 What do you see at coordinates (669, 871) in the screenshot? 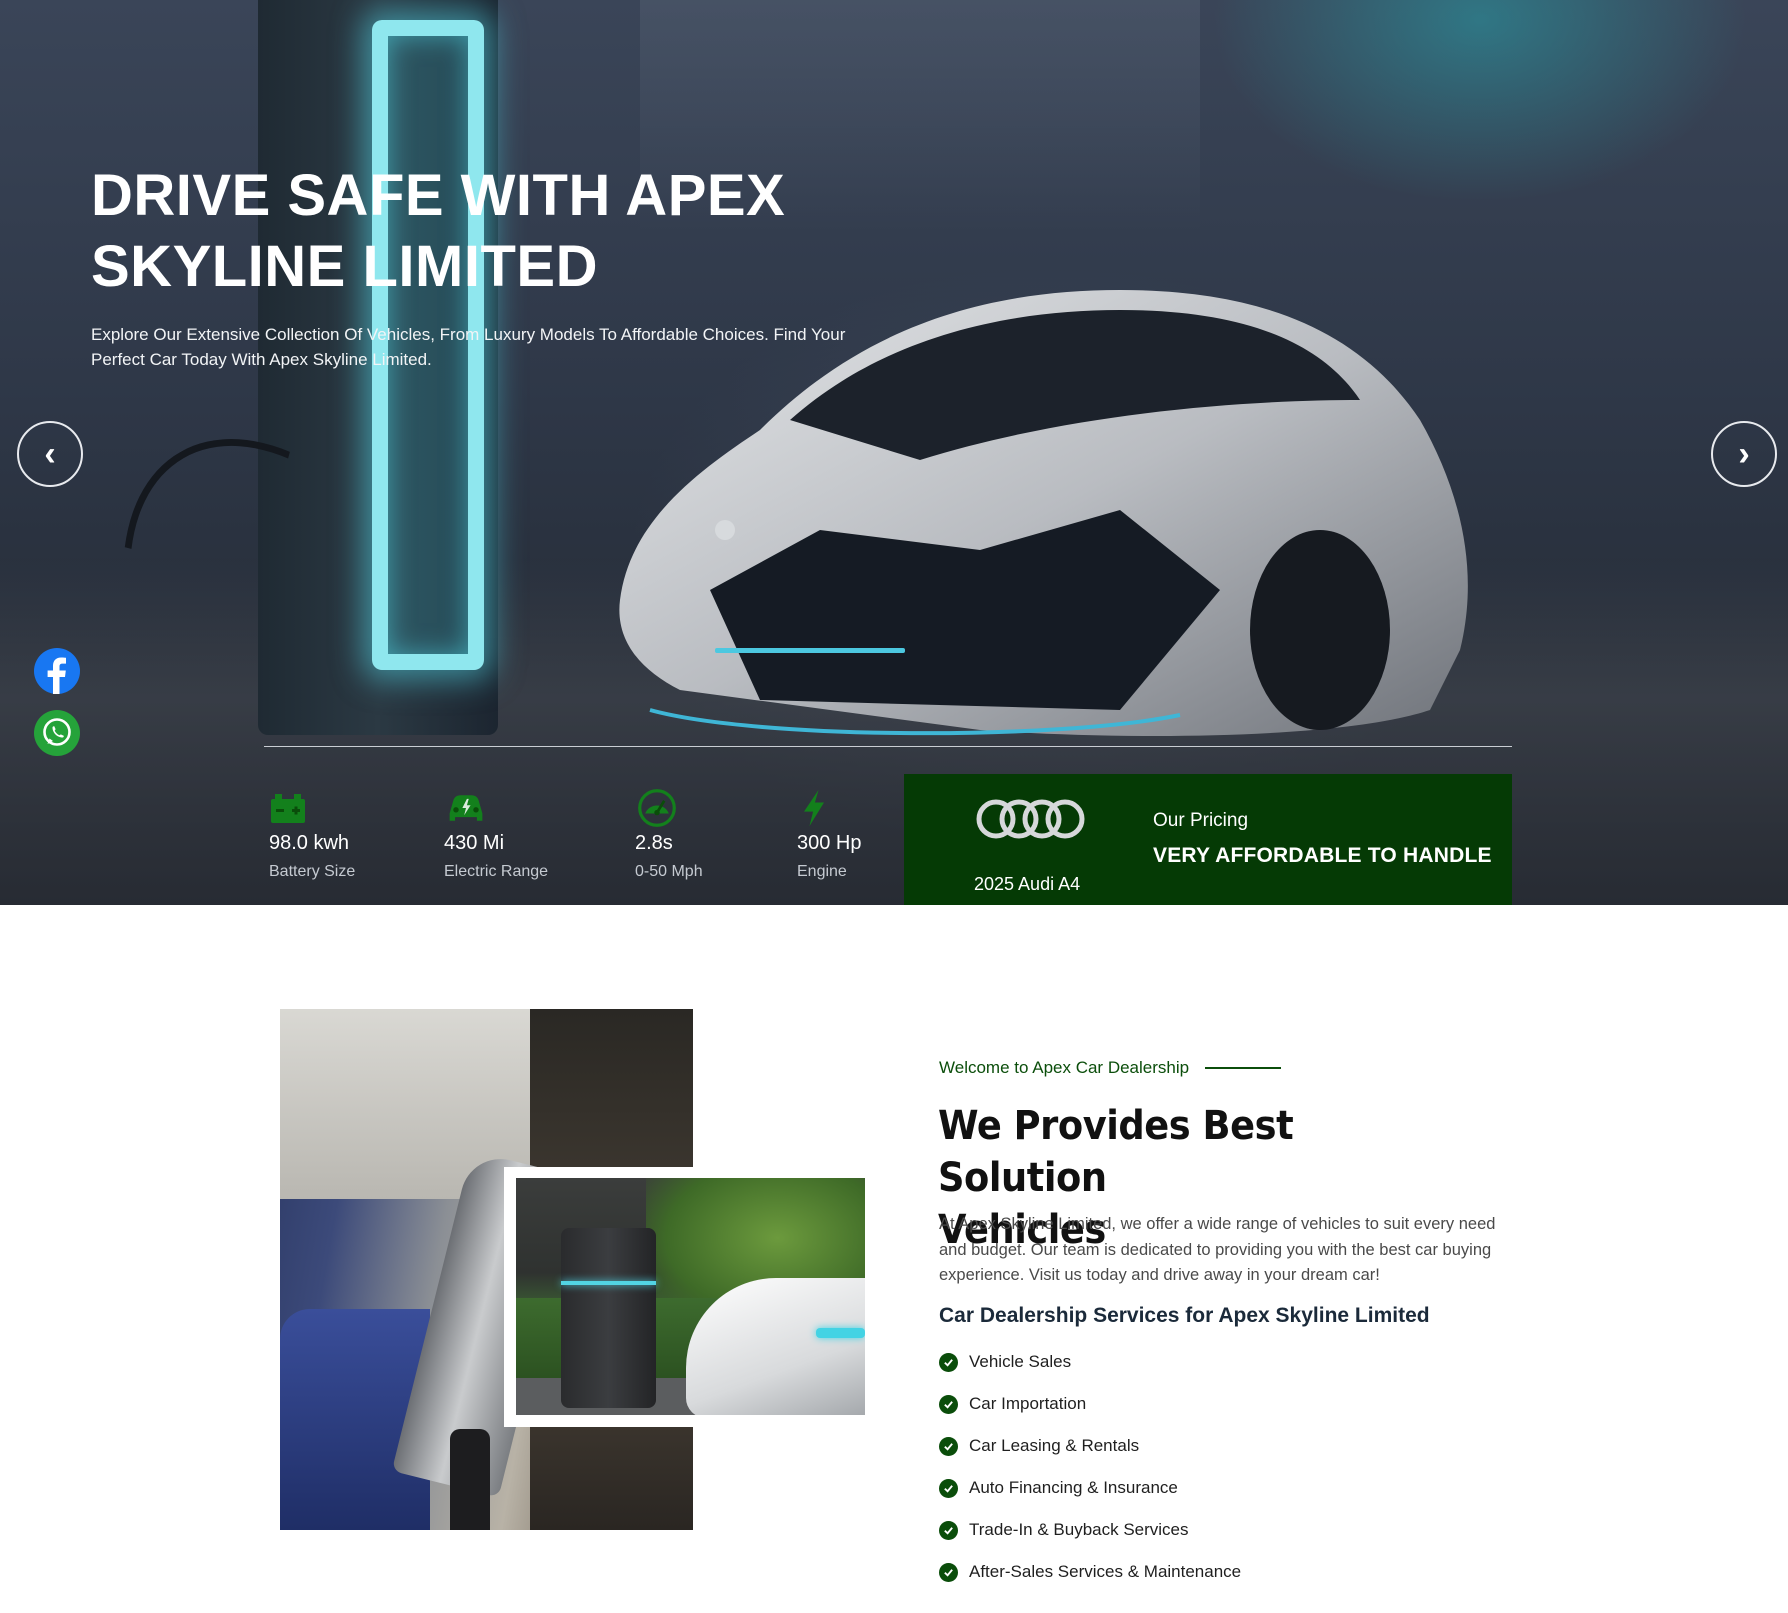
I see `stat-label: 0-50 Mph` at bounding box center [669, 871].